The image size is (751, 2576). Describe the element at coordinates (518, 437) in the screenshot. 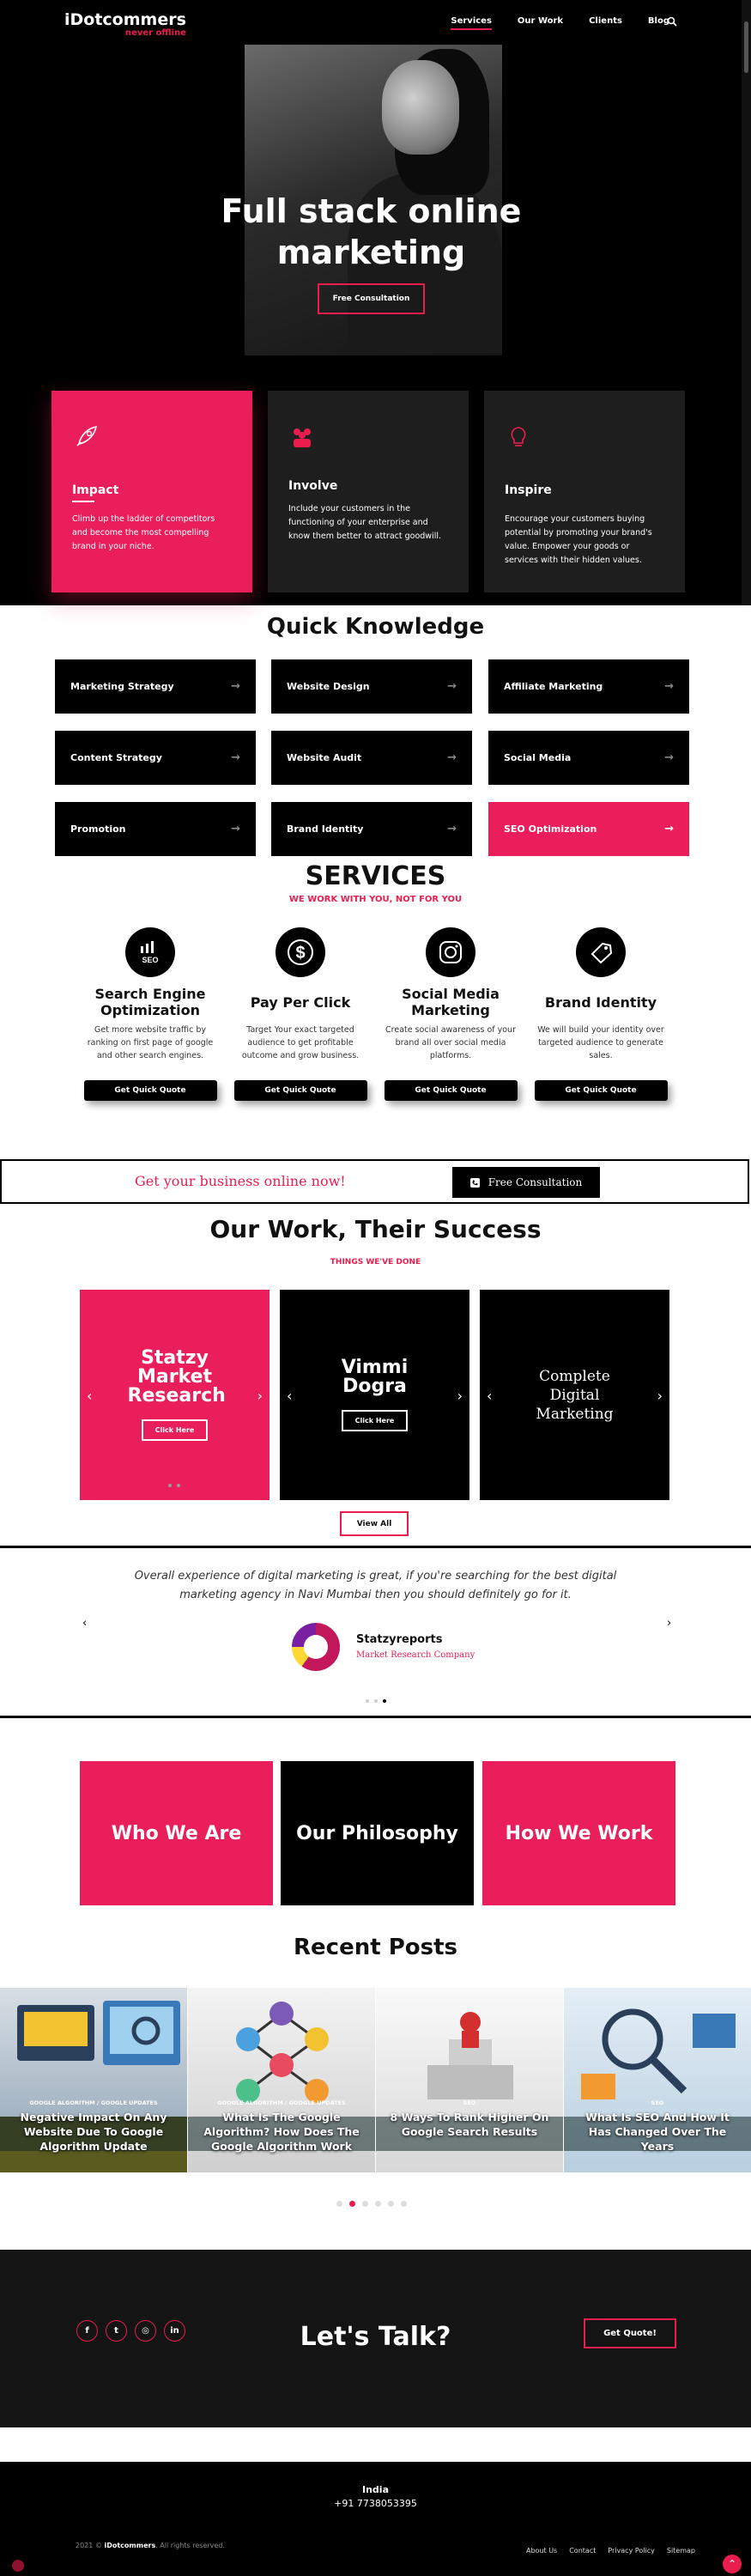

I see `lightbulb-icon` at that location.